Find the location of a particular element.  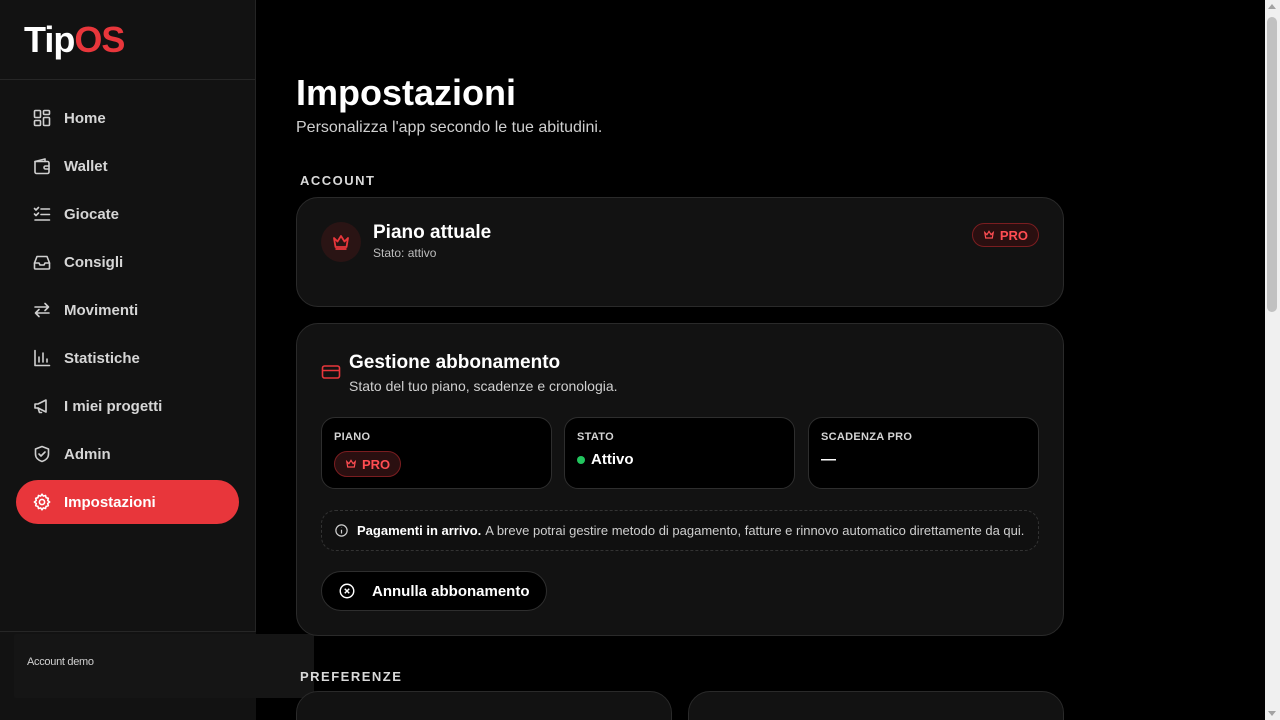

plan-title: Piano attuale is located at coordinates (432, 232).